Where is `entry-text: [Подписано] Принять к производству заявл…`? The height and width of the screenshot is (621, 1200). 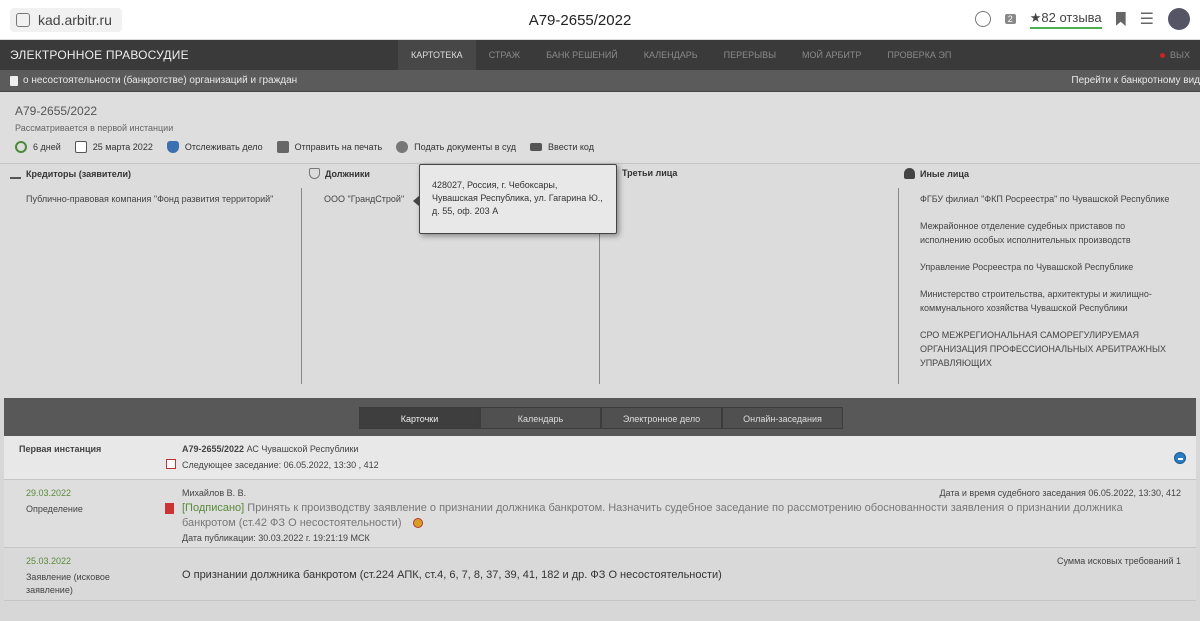 entry-text: [Подписано] Принять к производству заявл… is located at coordinates (652, 508).